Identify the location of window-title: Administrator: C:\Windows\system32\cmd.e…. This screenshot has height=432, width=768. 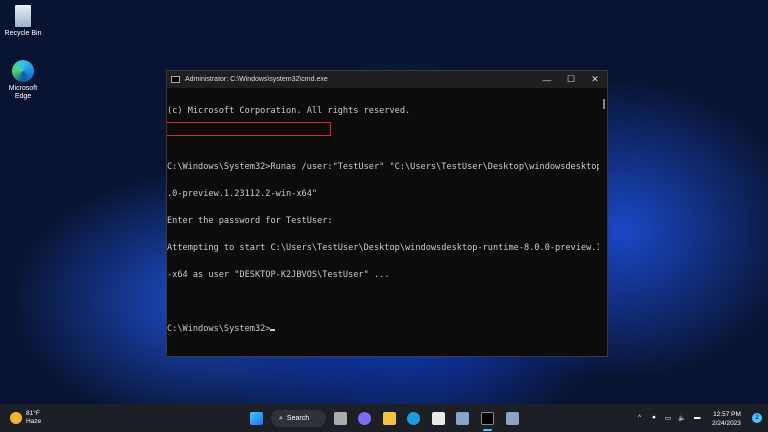
(256, 79).